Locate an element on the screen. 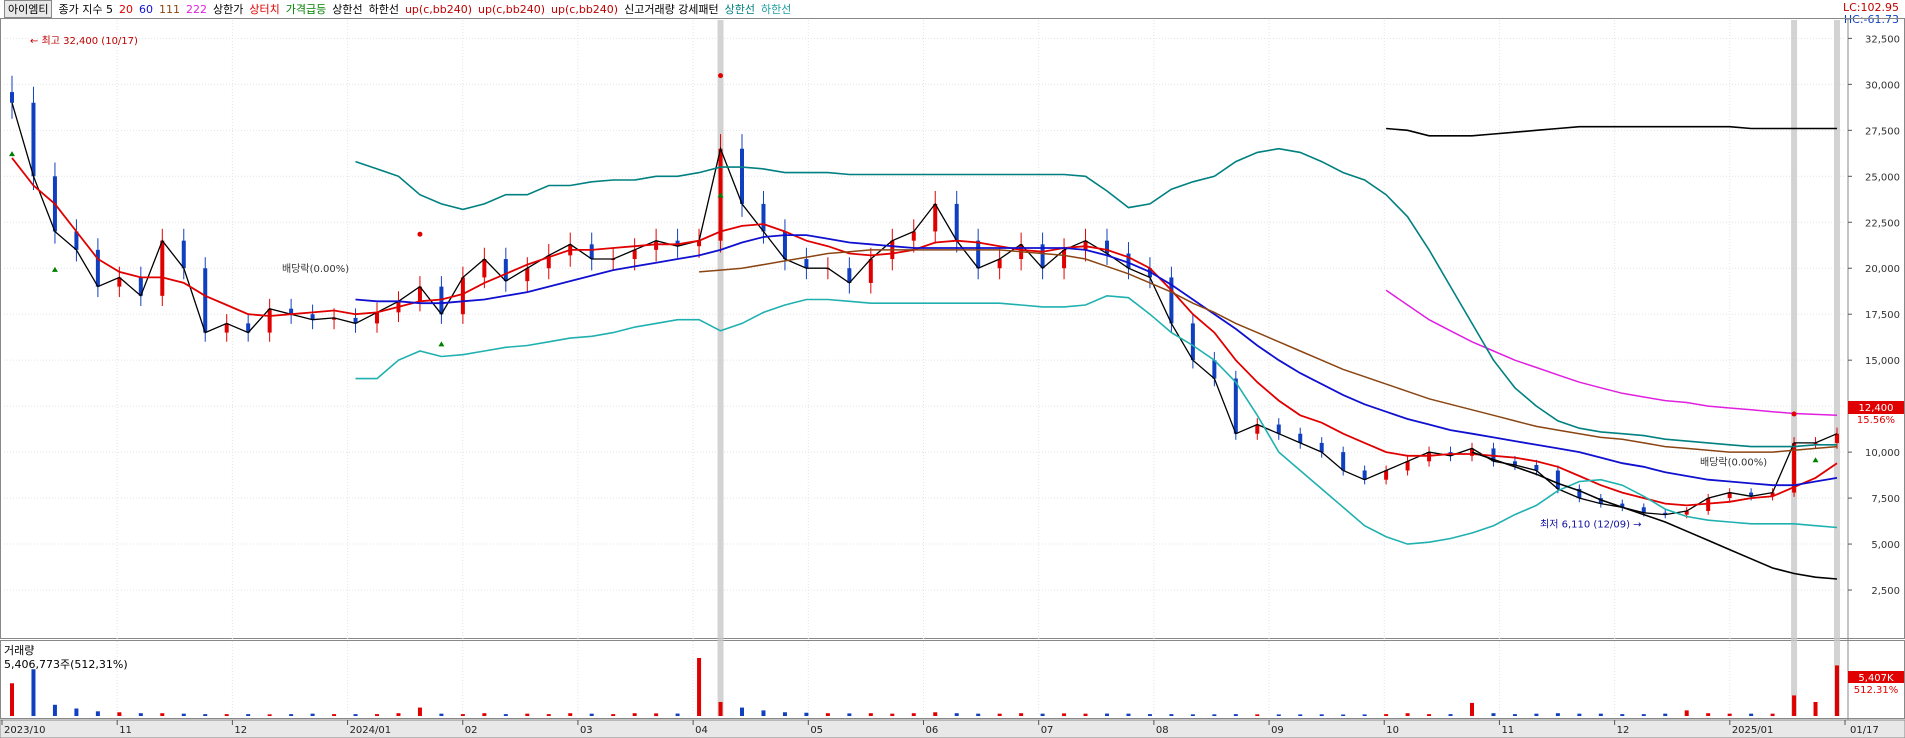  price-tick-label: 27,500 is located at coordinates (1882, 131).